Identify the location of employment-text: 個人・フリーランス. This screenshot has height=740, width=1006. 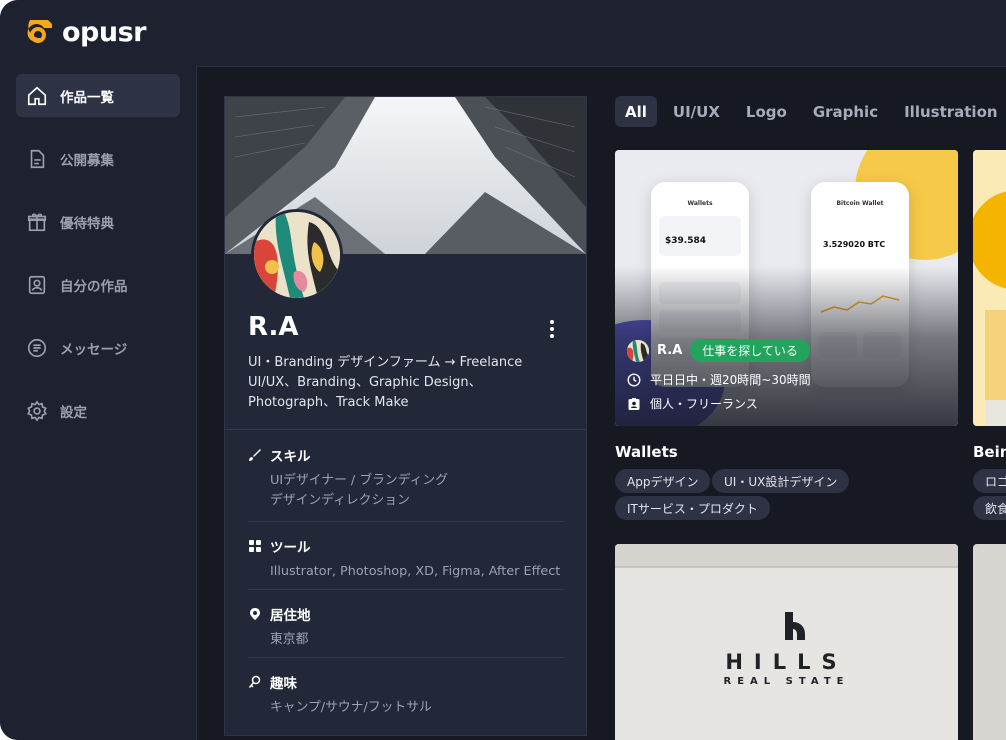
(704, 404).